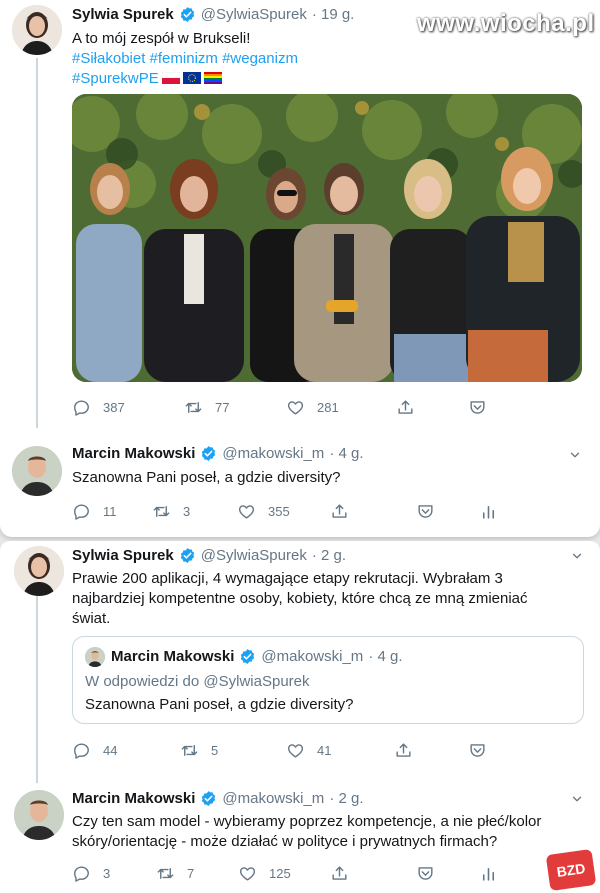  I want to click on reply-count: 44, so click(110, 750).